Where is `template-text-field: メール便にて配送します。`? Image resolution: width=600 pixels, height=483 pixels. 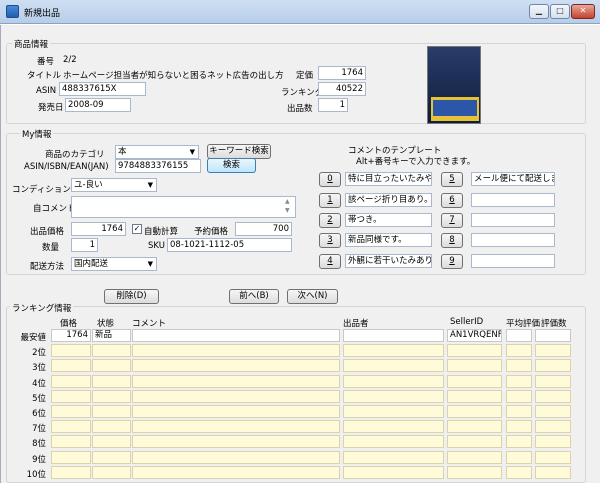 template-text-field: メール便にて配送します。 is located at coordinates (513, 179).